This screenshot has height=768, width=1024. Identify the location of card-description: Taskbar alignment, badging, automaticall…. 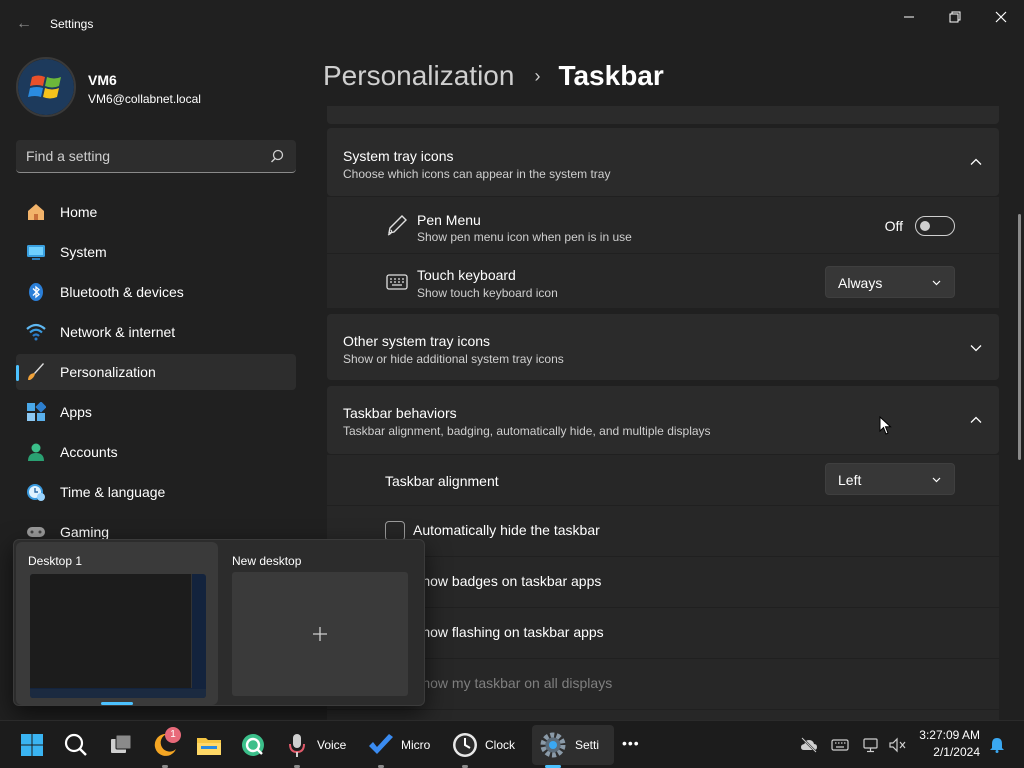
(527, 431).